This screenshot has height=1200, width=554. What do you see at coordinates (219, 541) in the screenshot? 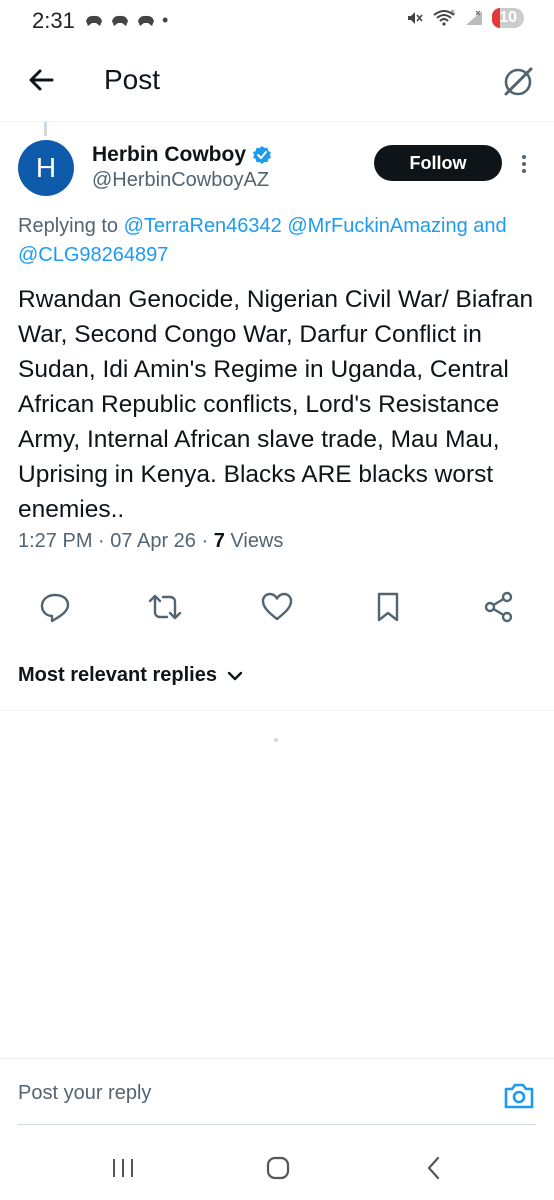
I see `views-count: 7` at bounding box center [219, 541].